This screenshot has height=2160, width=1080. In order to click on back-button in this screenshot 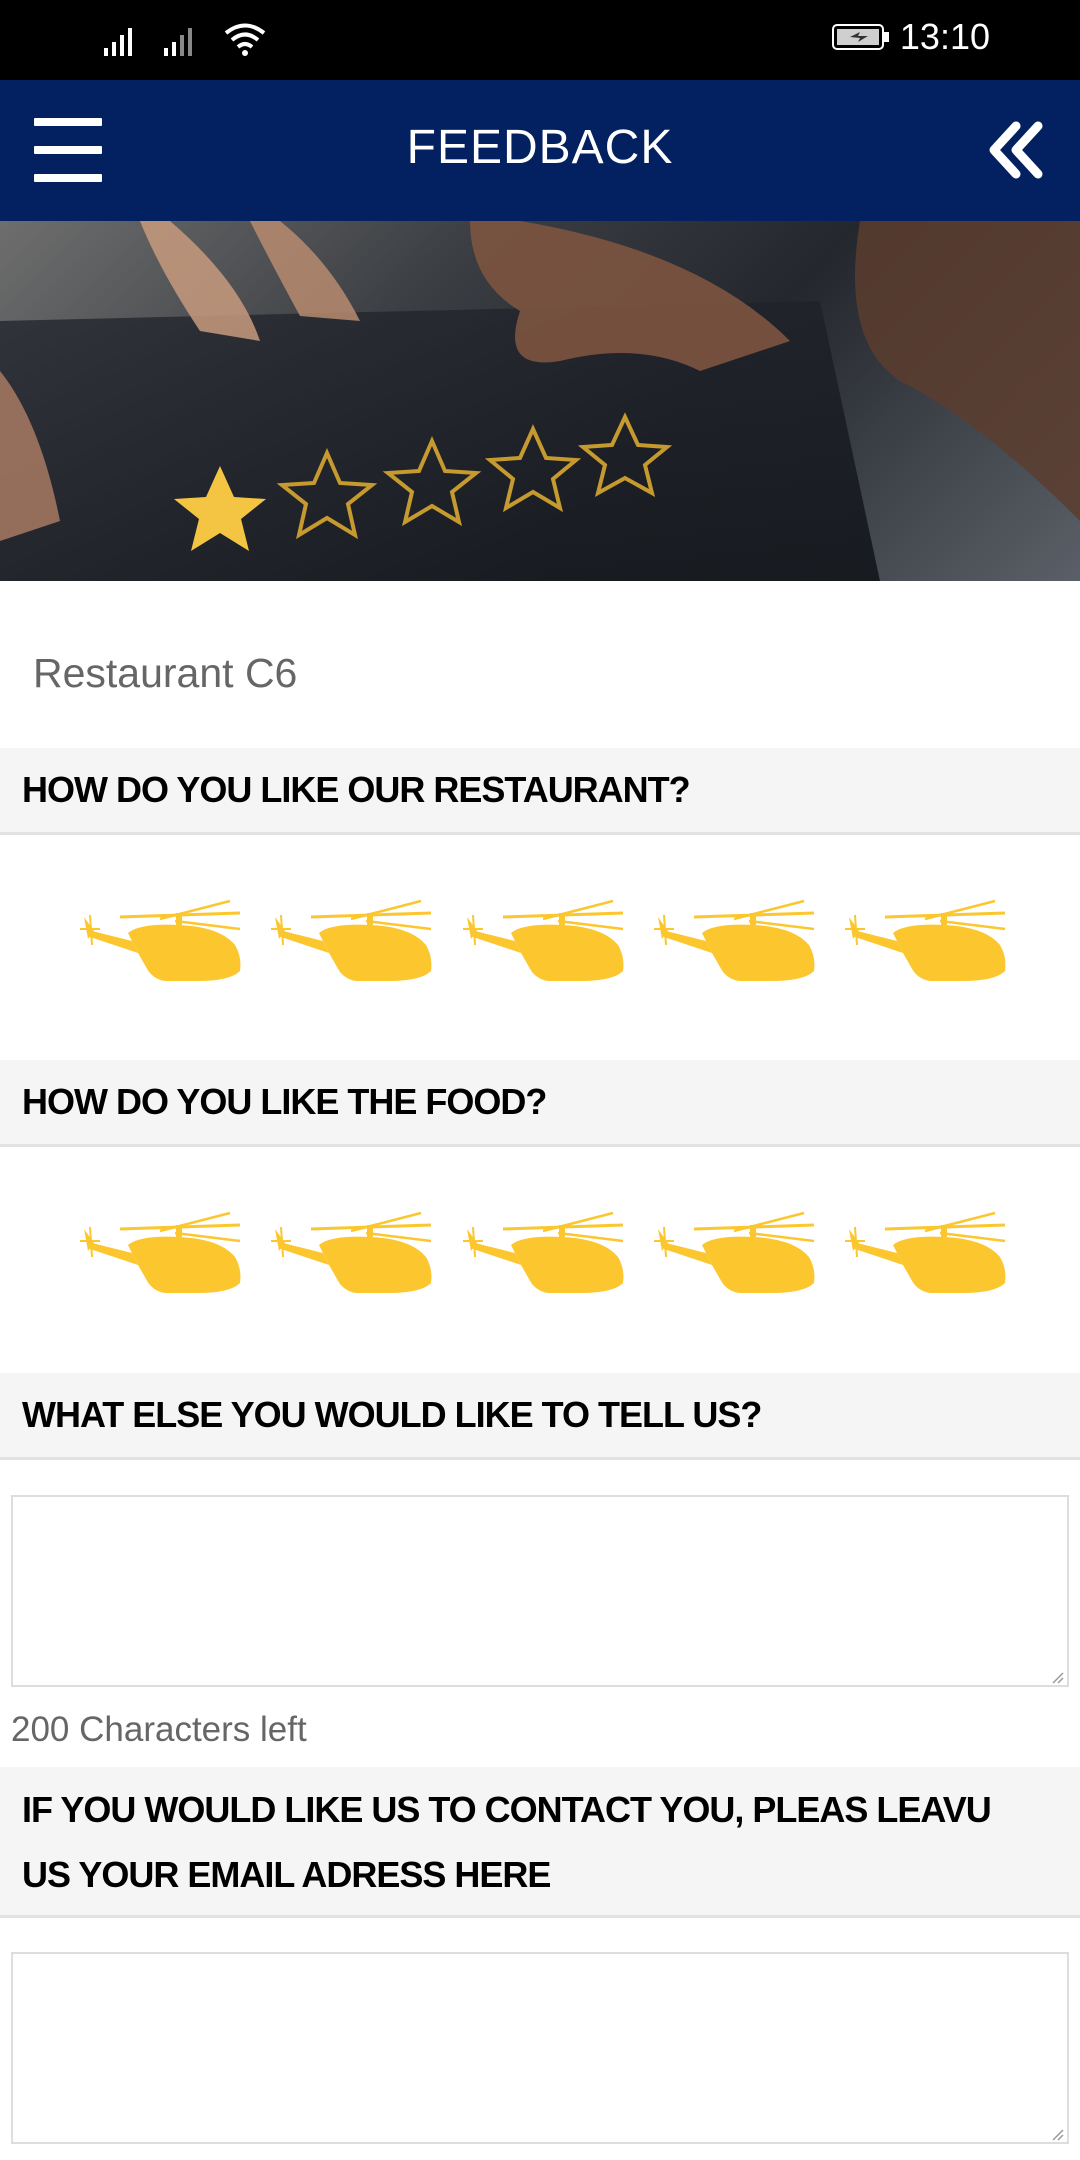, I will do `click(1016, 150)`.